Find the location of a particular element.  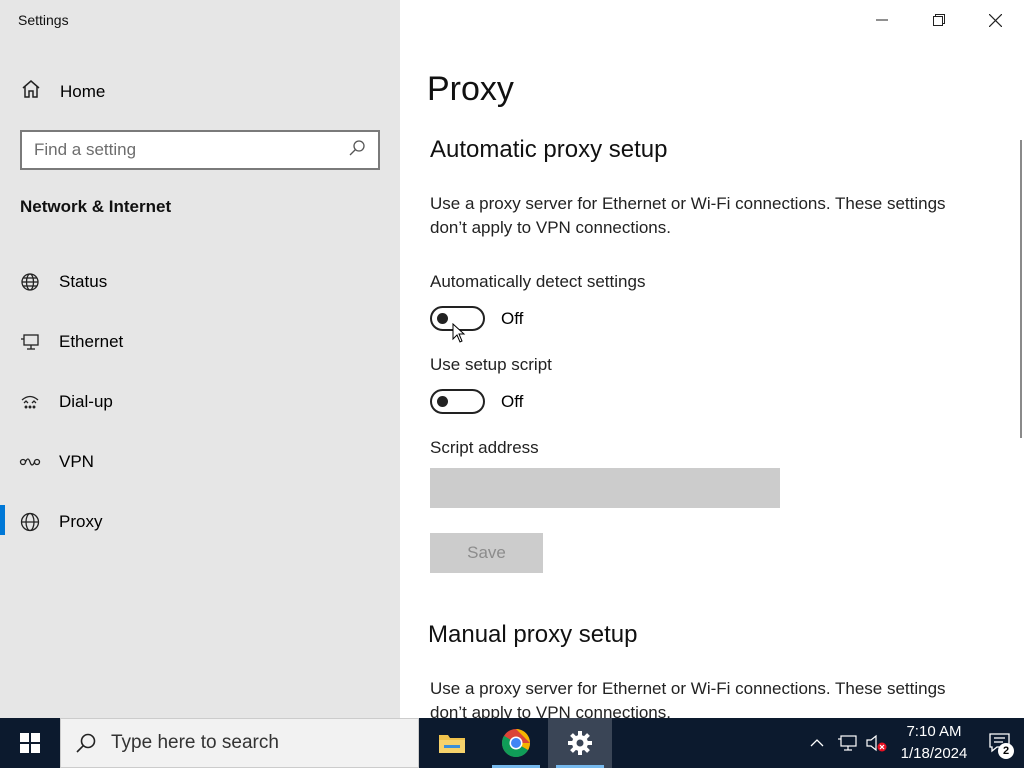

volume-tray-button is located at coordinates (877, 743).